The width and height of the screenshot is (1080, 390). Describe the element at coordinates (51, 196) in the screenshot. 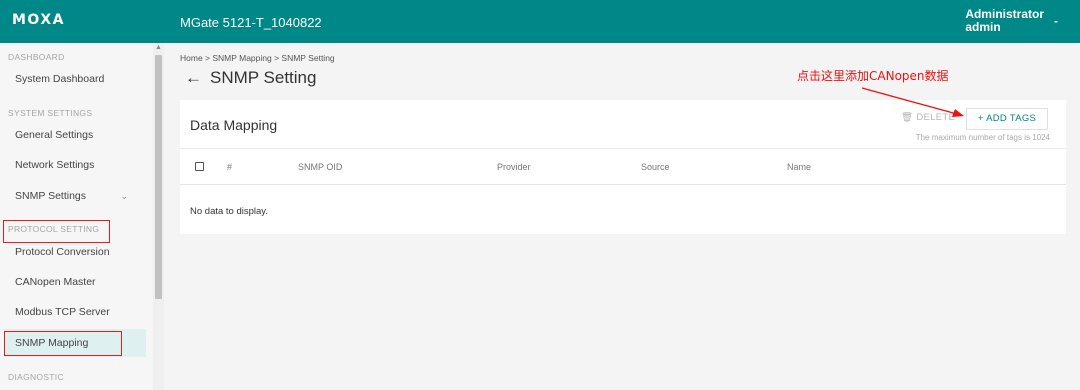

I see `sidebar-item-label: SNMP Settings` at that location.